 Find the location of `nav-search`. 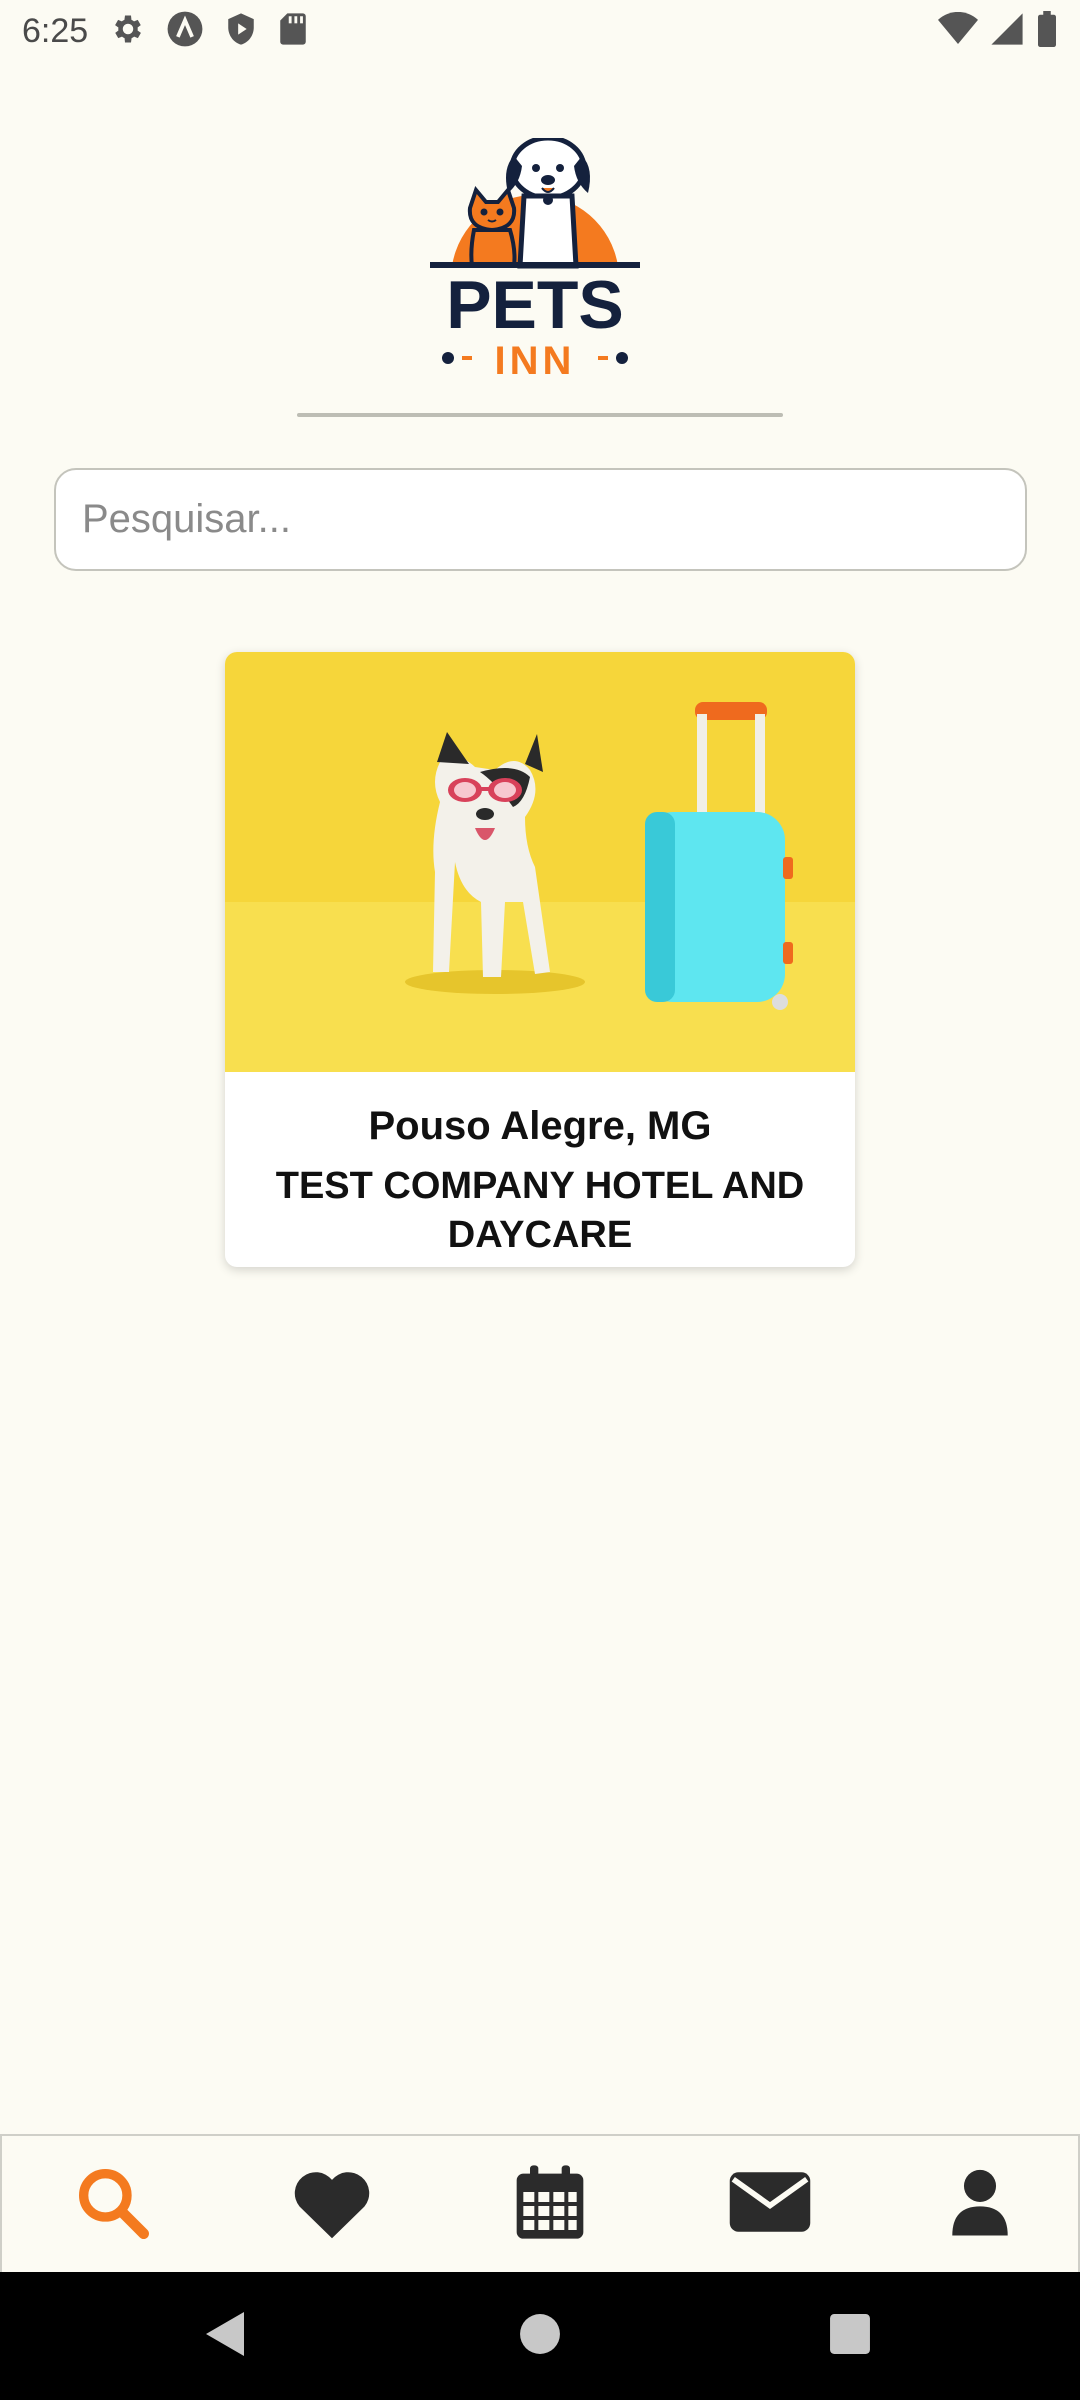

nav-search is located at coordinates (112, 2204).